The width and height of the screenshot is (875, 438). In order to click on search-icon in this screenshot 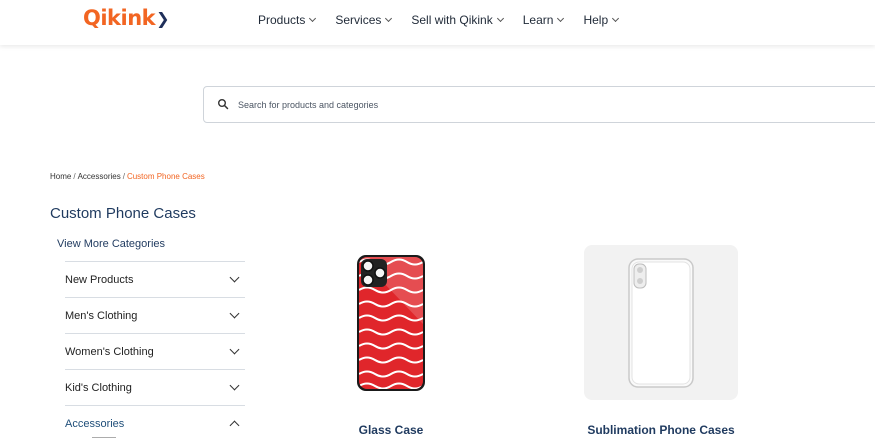, I will do `click(223, 104)`.